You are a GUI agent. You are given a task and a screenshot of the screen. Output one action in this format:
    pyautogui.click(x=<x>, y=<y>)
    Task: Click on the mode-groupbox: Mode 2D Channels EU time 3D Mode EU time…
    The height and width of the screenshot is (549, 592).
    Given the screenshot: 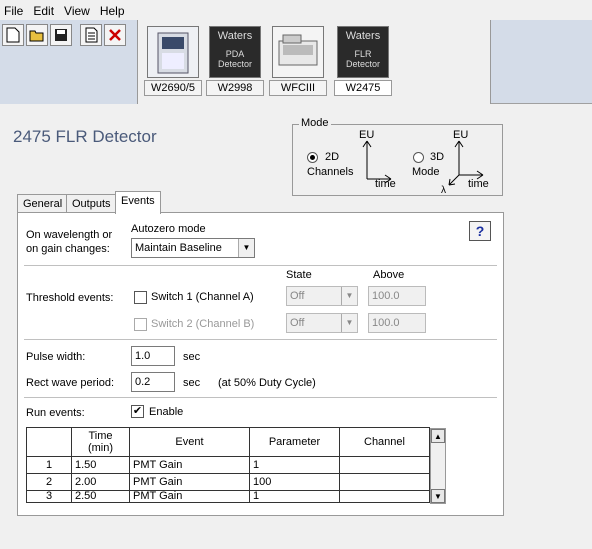 What is the action you would take?
    pyautogui.click(x=397, y=156)
    